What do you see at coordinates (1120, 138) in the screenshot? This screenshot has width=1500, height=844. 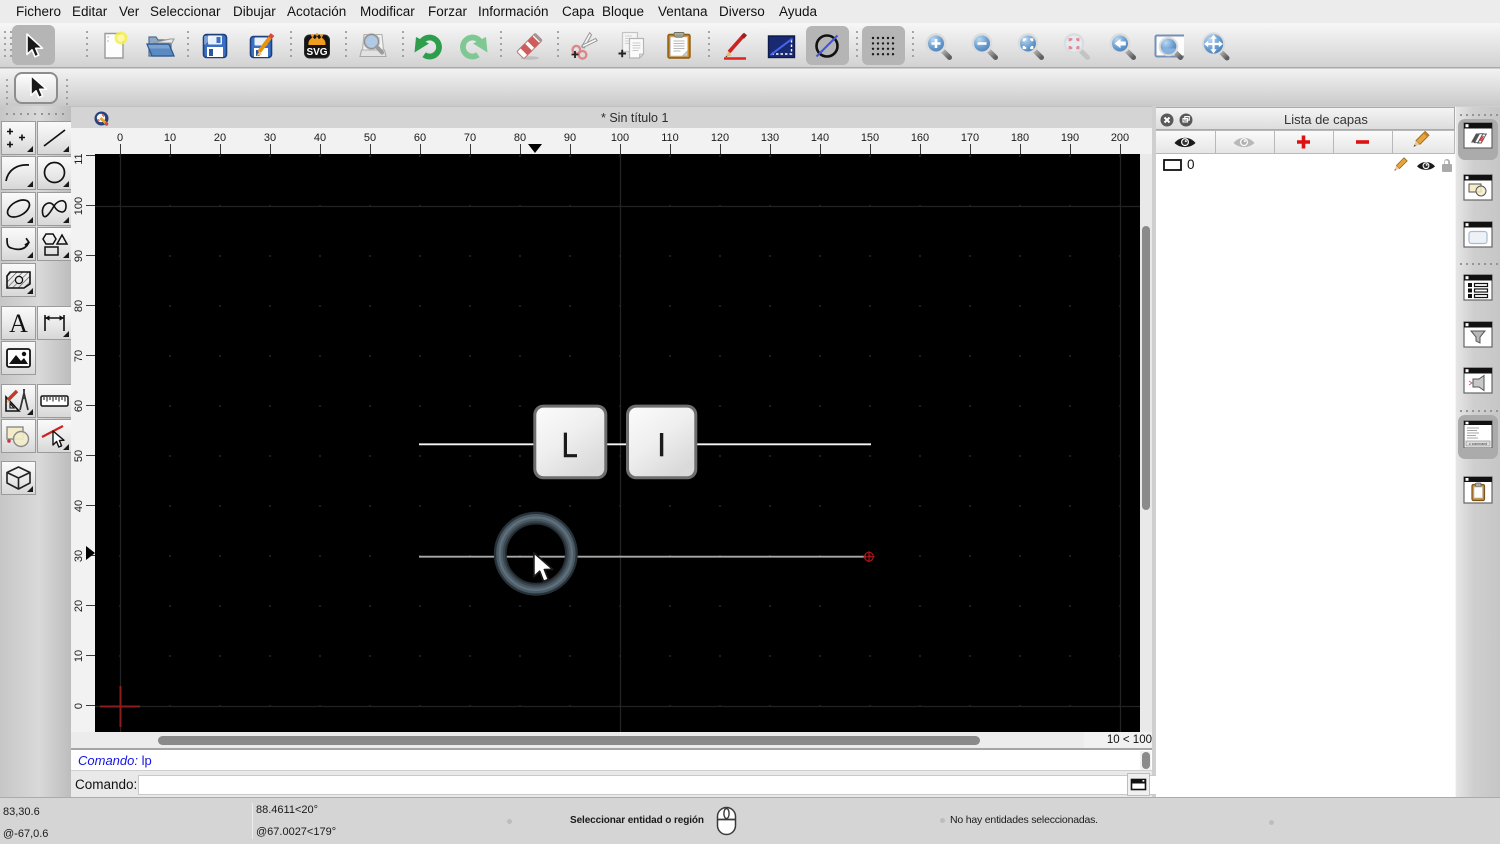 I see `svg-text: 200` at bounding box center [1120, 138].